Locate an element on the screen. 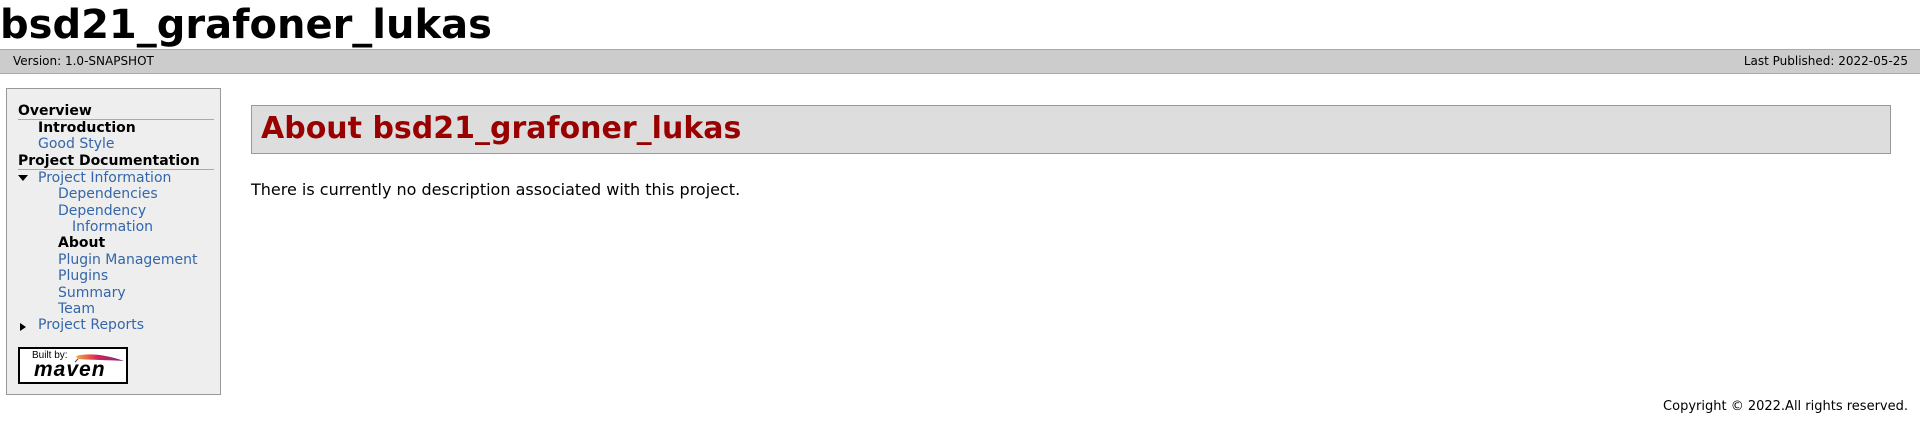 Image resolution: width=1920 pixels, height=428 pixels. sidebar-item-team: Team is located at coordinates (116, 309).